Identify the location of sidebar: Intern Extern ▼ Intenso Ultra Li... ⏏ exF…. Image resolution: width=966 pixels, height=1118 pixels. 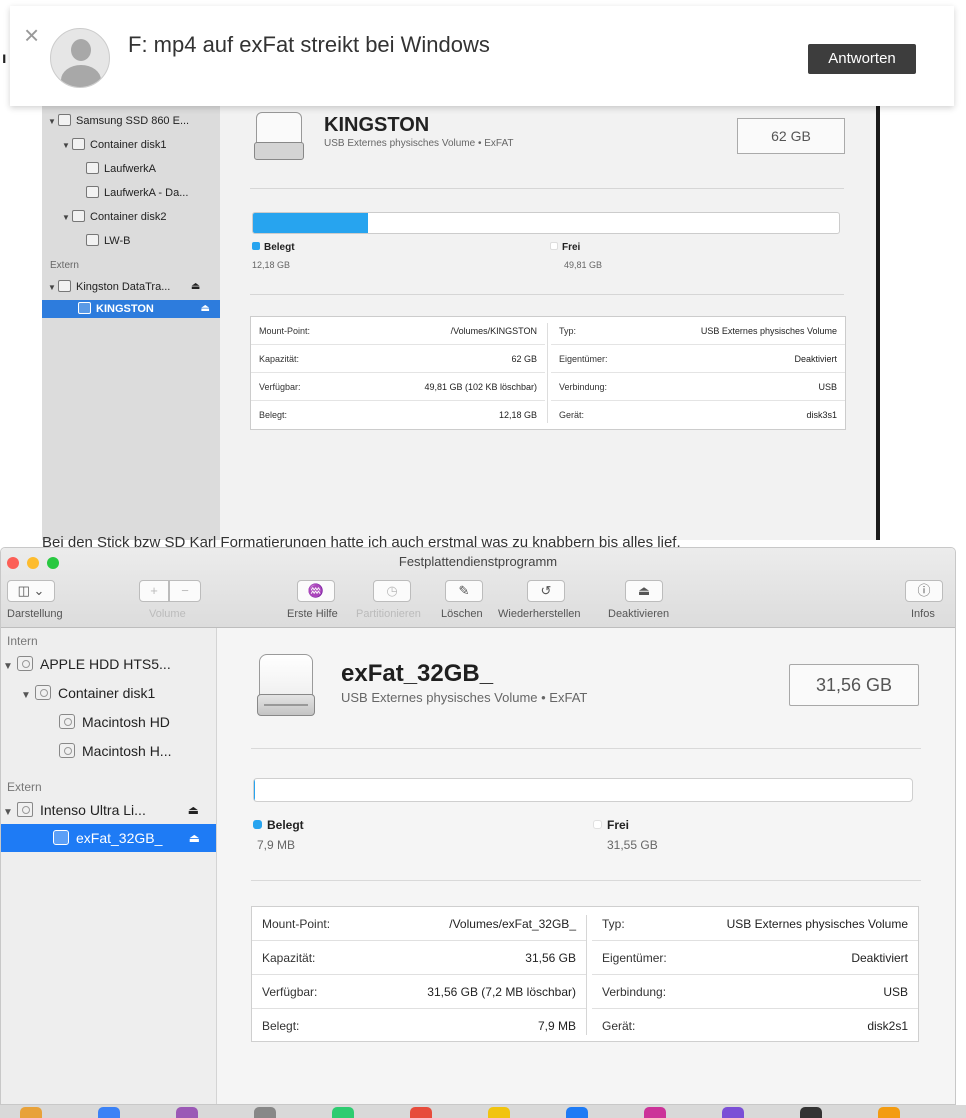
(109, 866).